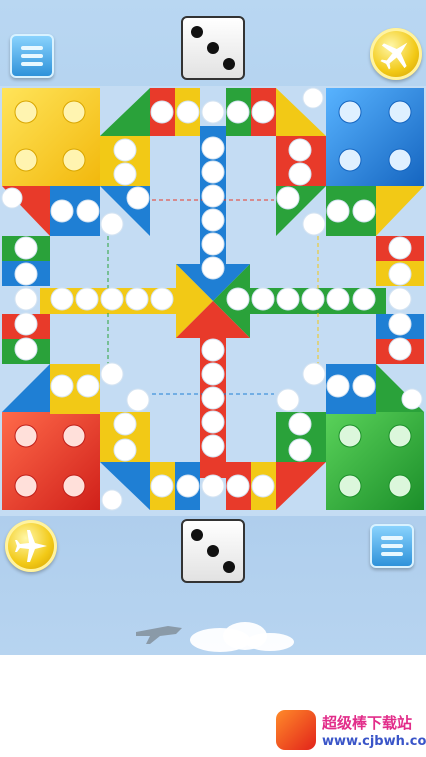  I want to click on yellow-base, so click(51, 137).